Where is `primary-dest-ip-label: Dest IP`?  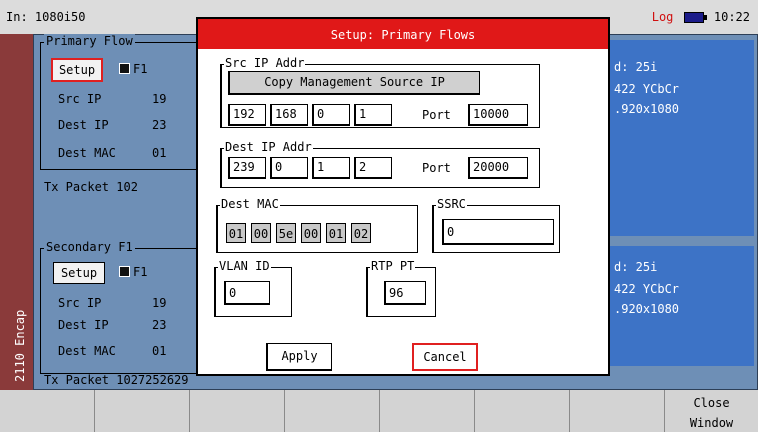
primary-dest-ip-label: Dest IP is located at coordinates (83, 125).